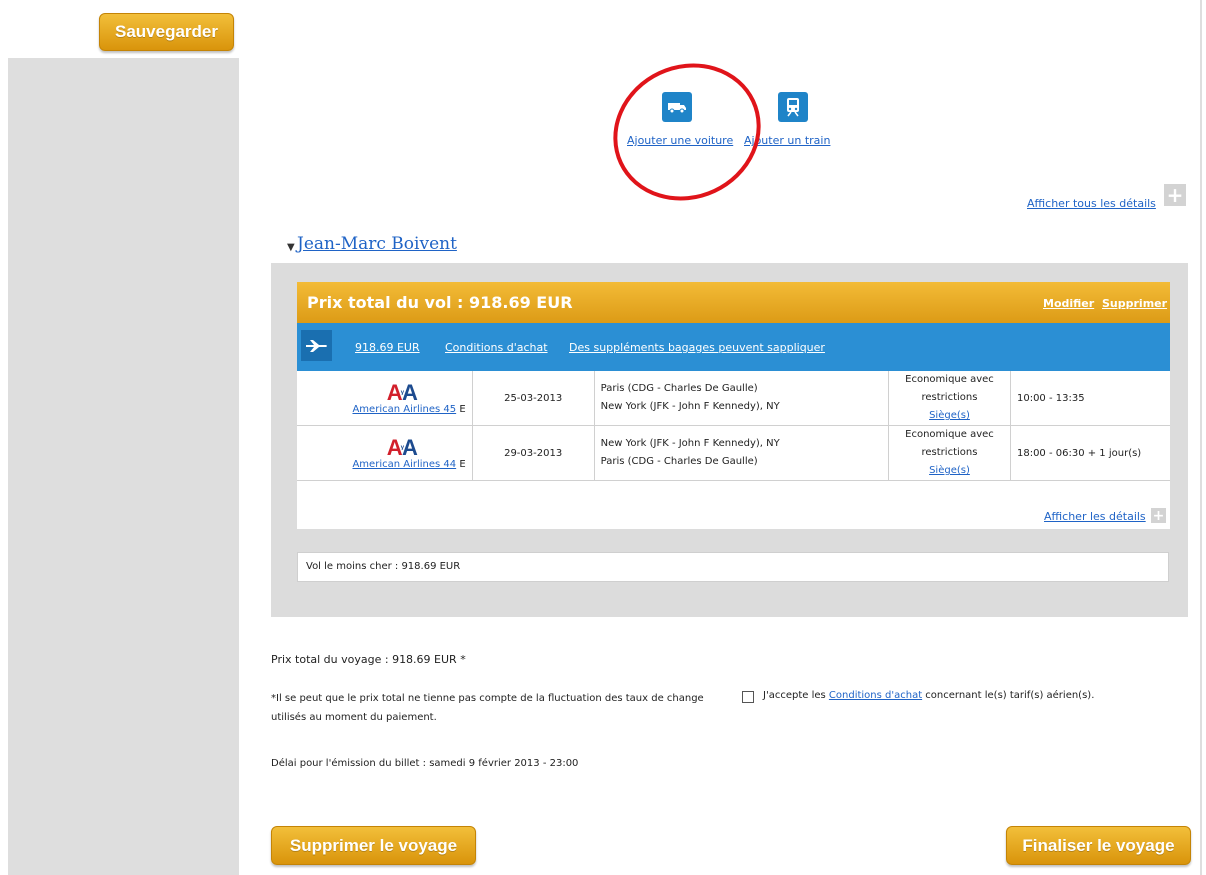 The height and width of the screenshot is (875, 1206). Describe the element at coordinates (1201, 437) in the screenshot. I see `right-border` at that location.